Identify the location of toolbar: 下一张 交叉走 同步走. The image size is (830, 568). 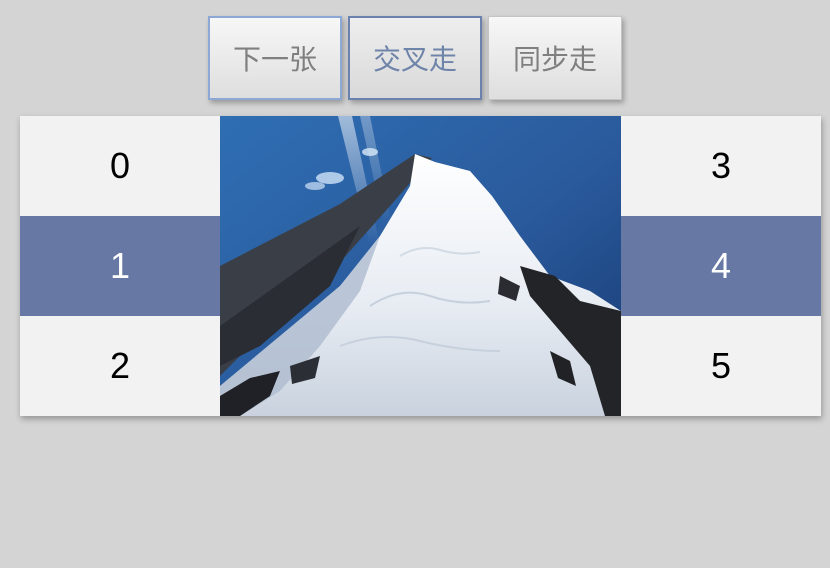
(415, 58).